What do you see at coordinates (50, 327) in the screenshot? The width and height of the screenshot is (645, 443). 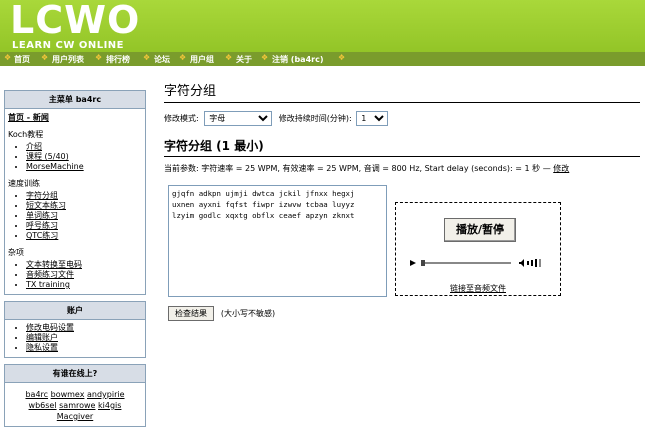 I see `menu-cw-settings: 修改电码设置` at bounding box center [50, 327].